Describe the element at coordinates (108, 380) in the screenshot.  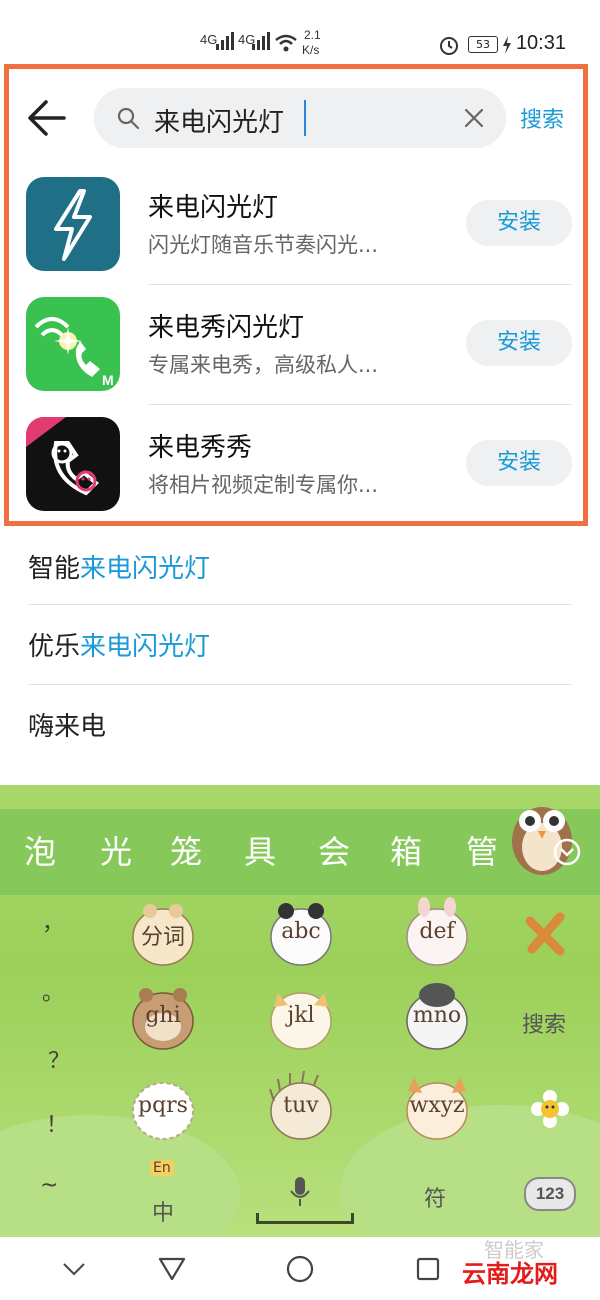
I see `svg-text: M` at that location.